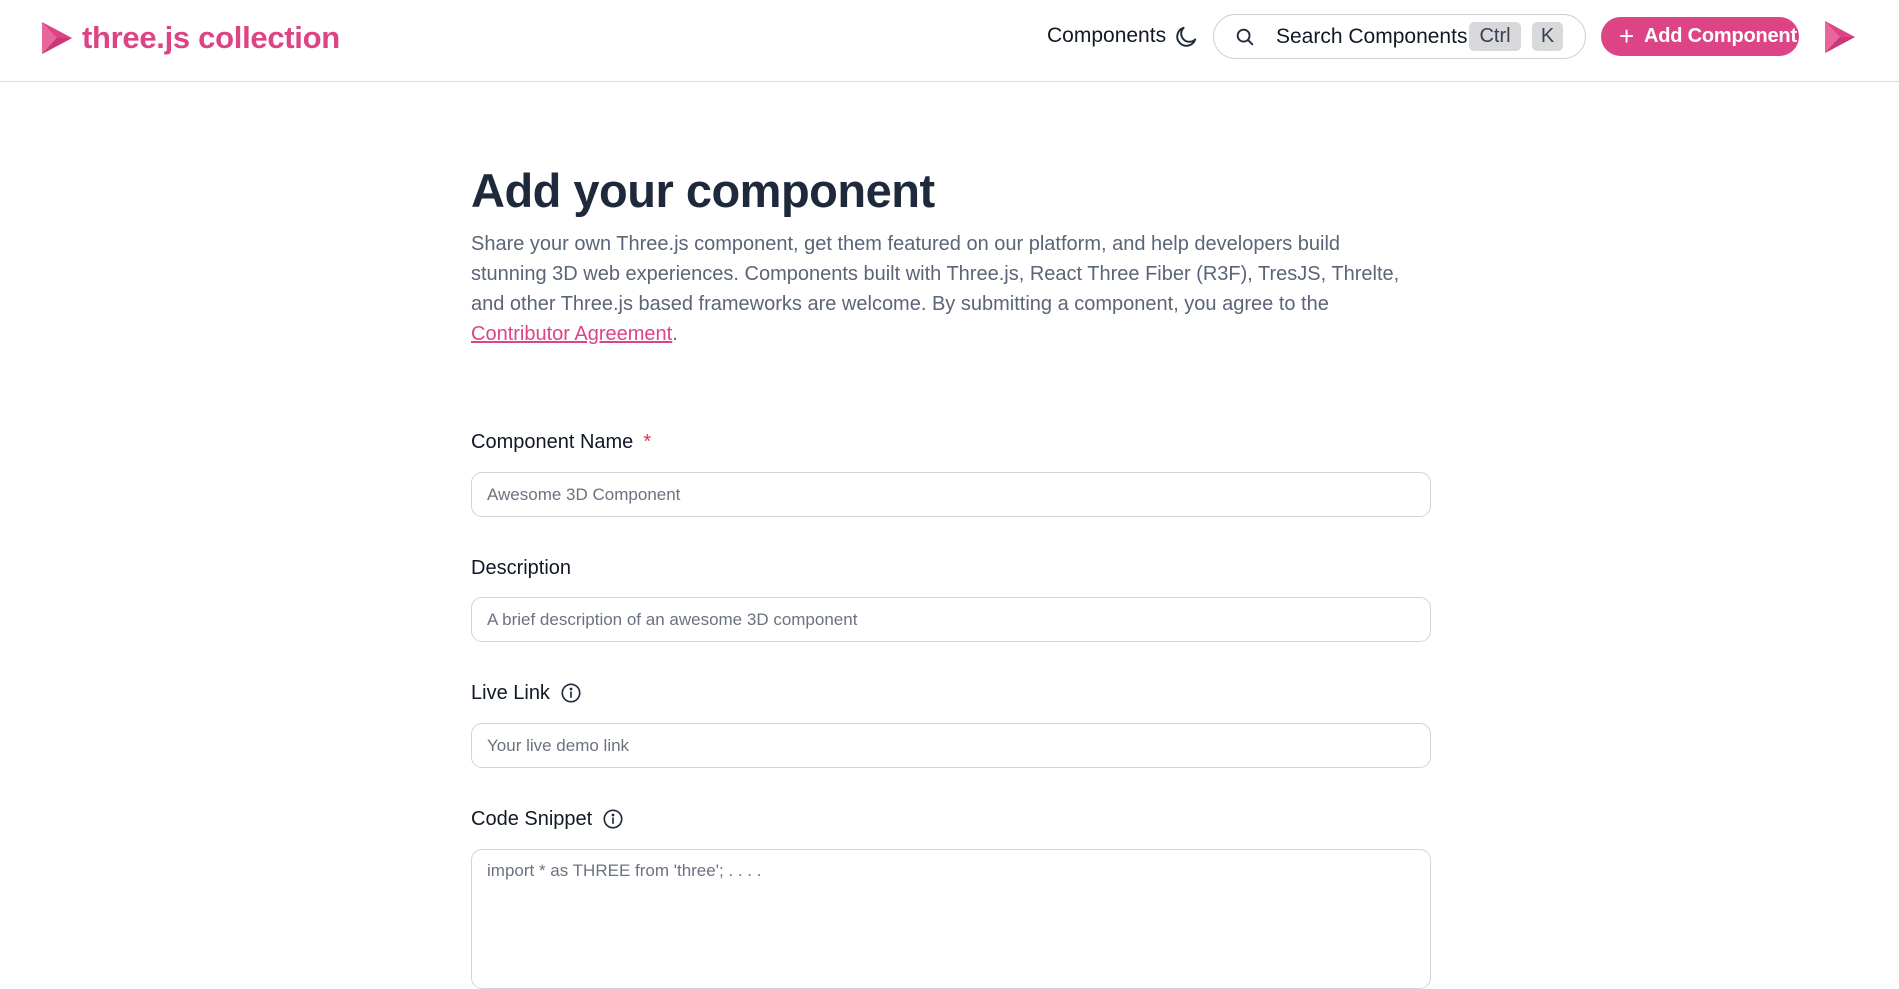 Image resolution: width=1899 pixels, height=989 pixels. What do you see at coordinates (57, 38) in the screenshot?
I see `triangle-play-logo-icon` at bounding box center [57, 38].